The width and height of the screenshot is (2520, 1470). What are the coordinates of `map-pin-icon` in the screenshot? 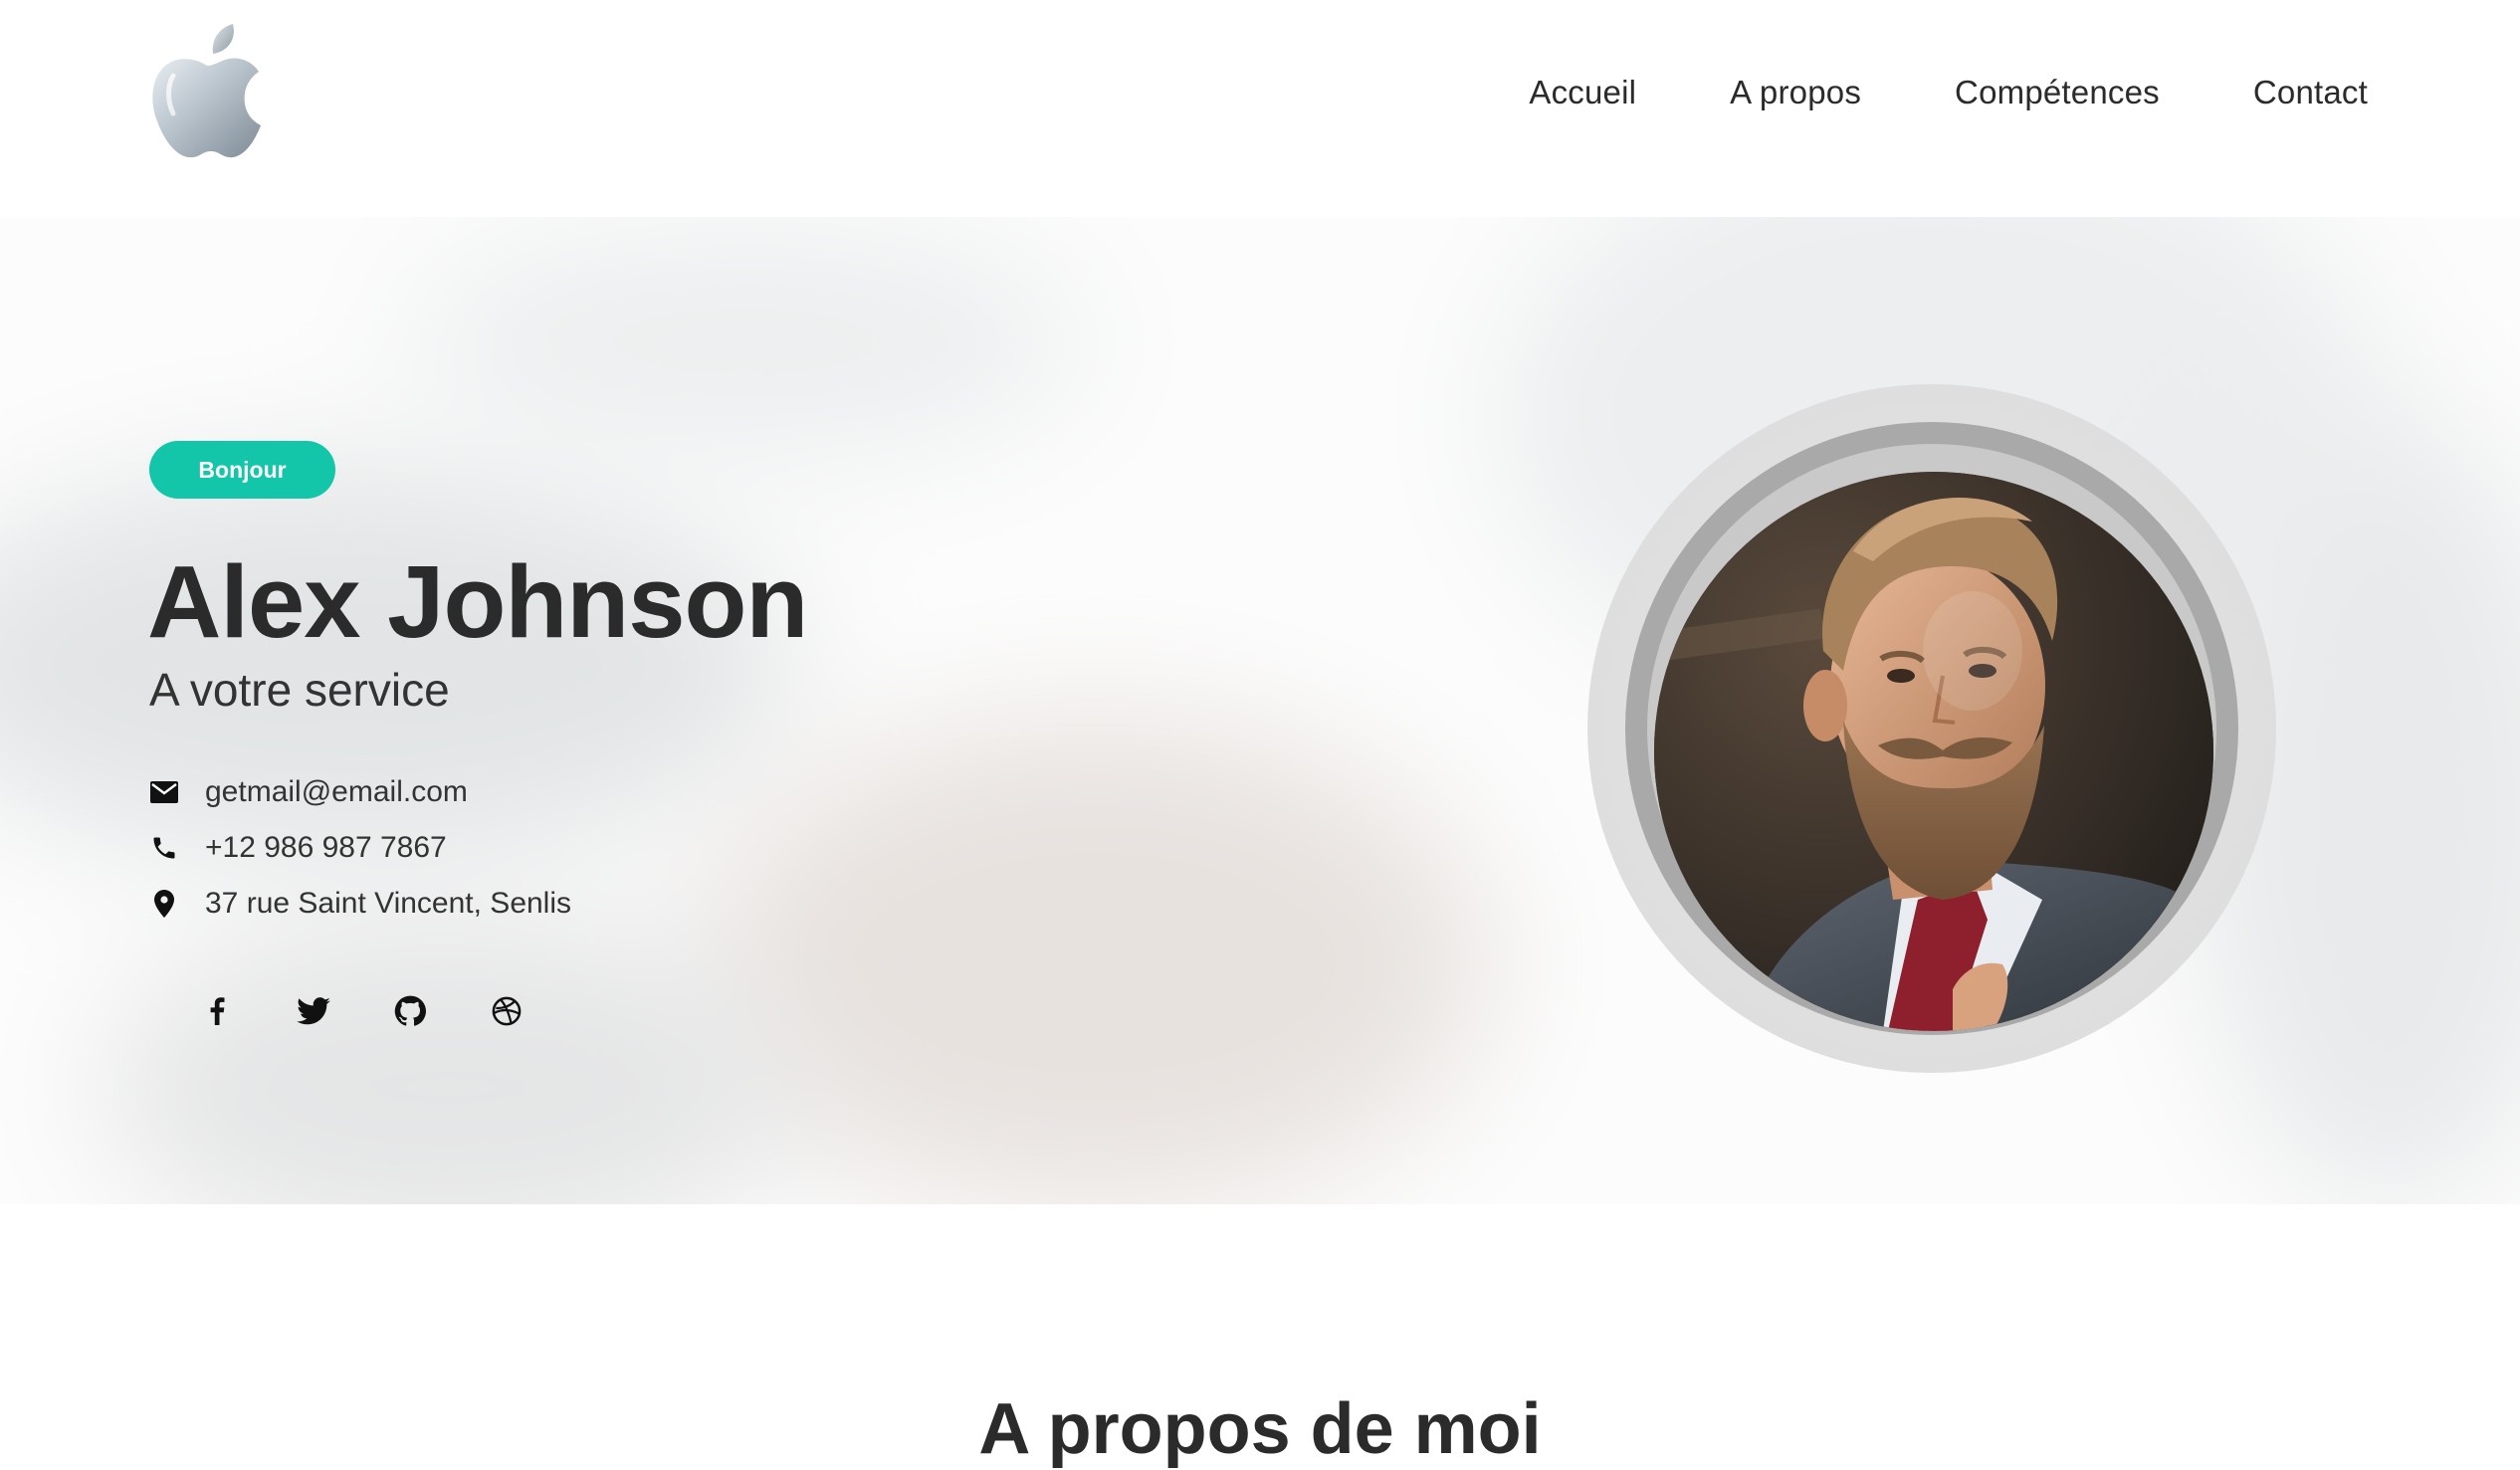 It's located at (164, 904).